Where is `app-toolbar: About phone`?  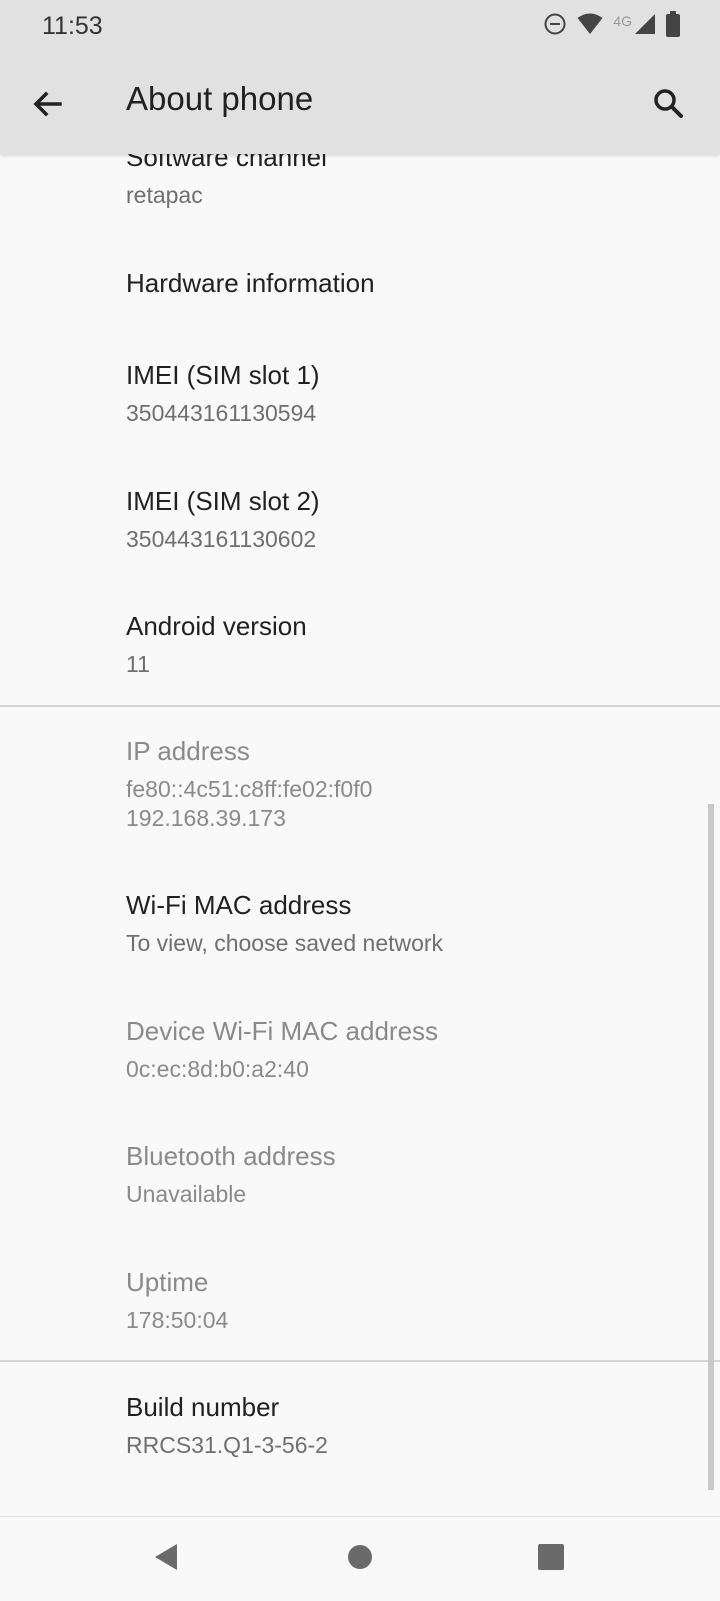 app-toolbar: About phone is located at coordinates (360, 103).